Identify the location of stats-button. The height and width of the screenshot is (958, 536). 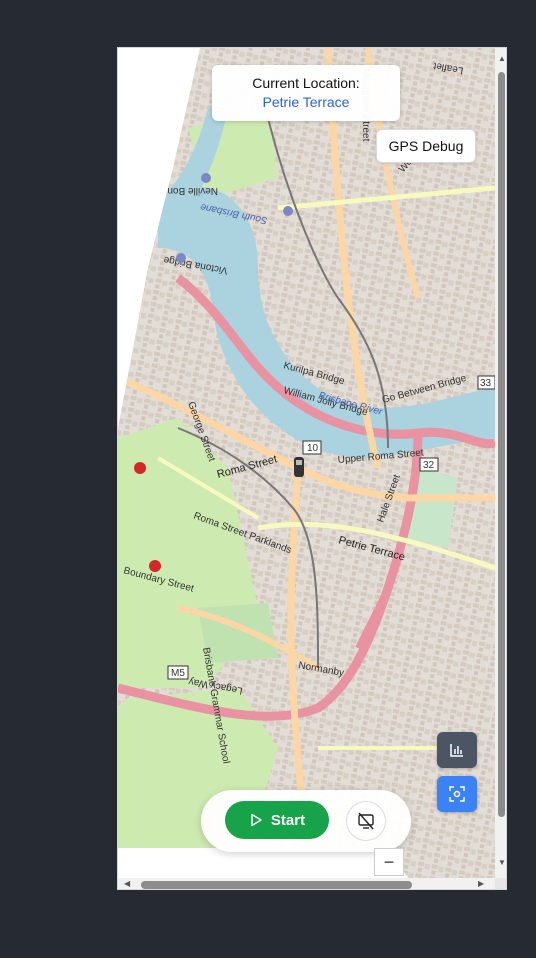
(457, 750).